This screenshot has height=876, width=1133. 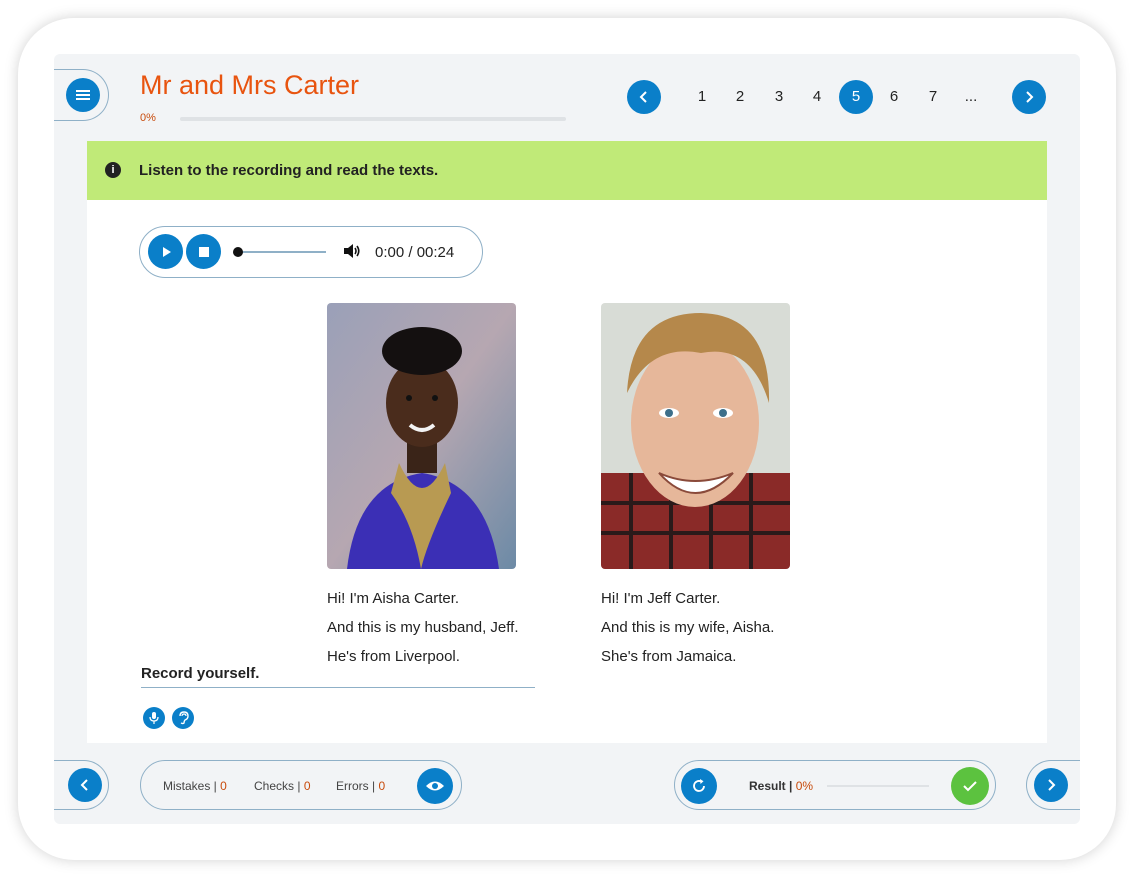 I want to click on refresh-icon, so click(x=699, y=785).